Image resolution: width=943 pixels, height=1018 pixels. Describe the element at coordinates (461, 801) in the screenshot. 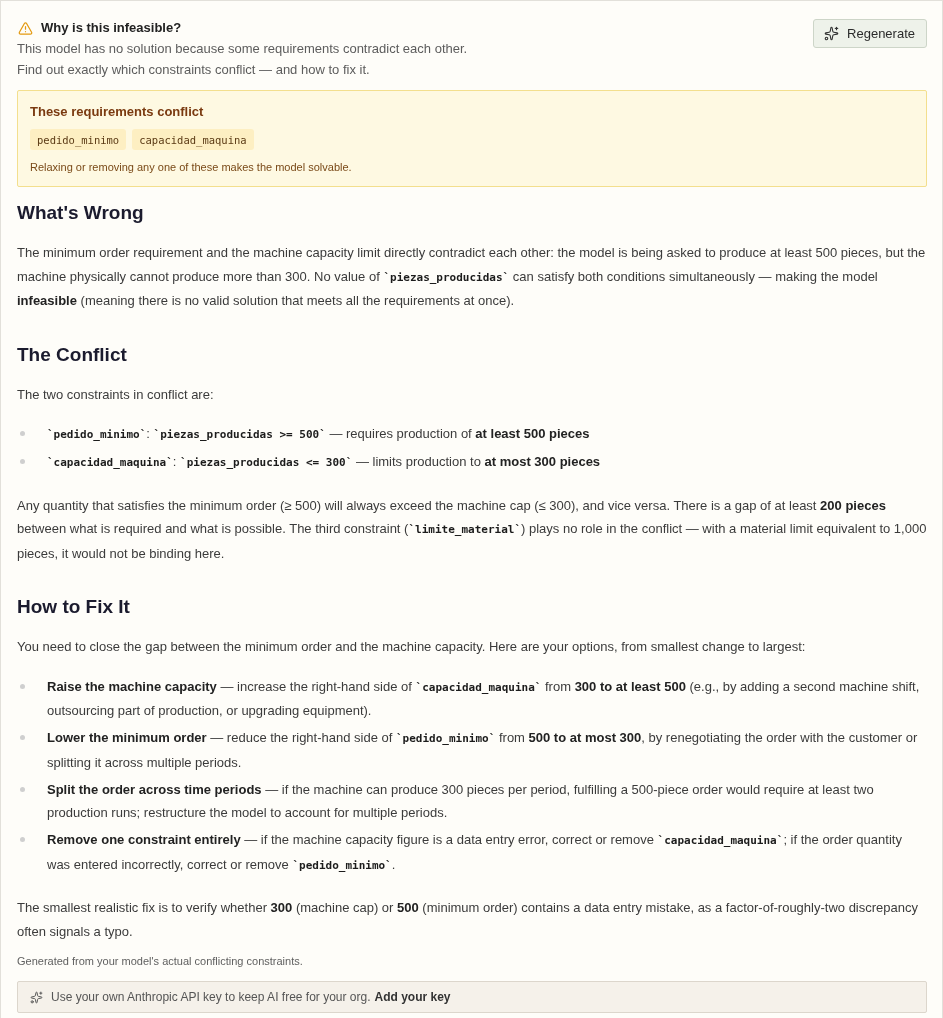

I see `list-item-text: Split the order across time periods — if the machine can produce 300 pieces per period, fulfilling a 500-piece order would require at least two production runs; restructure the model to account for multiple periods.` at that location.